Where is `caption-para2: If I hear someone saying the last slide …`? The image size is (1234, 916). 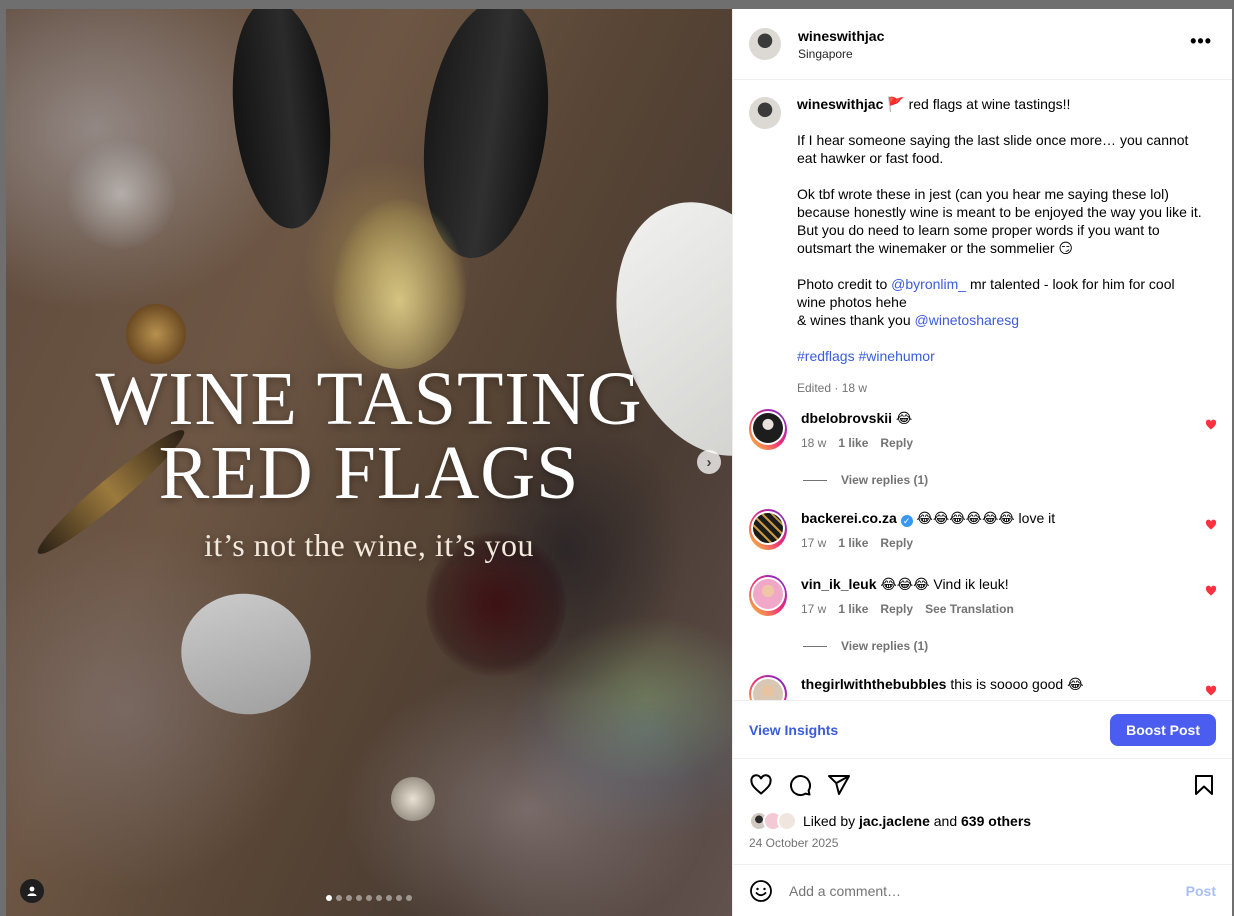
caption-para2: If I hear someone saying the last slide … is located at coordinates (993, 149).